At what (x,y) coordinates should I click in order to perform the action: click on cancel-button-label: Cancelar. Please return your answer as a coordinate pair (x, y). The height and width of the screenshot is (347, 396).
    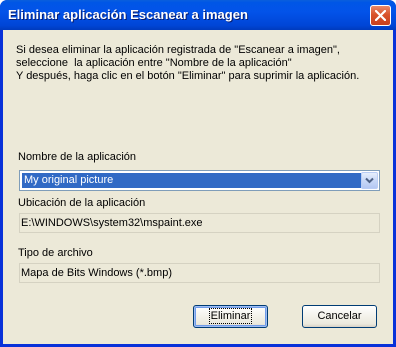
    Looking at the image, I should click on (339, 316).